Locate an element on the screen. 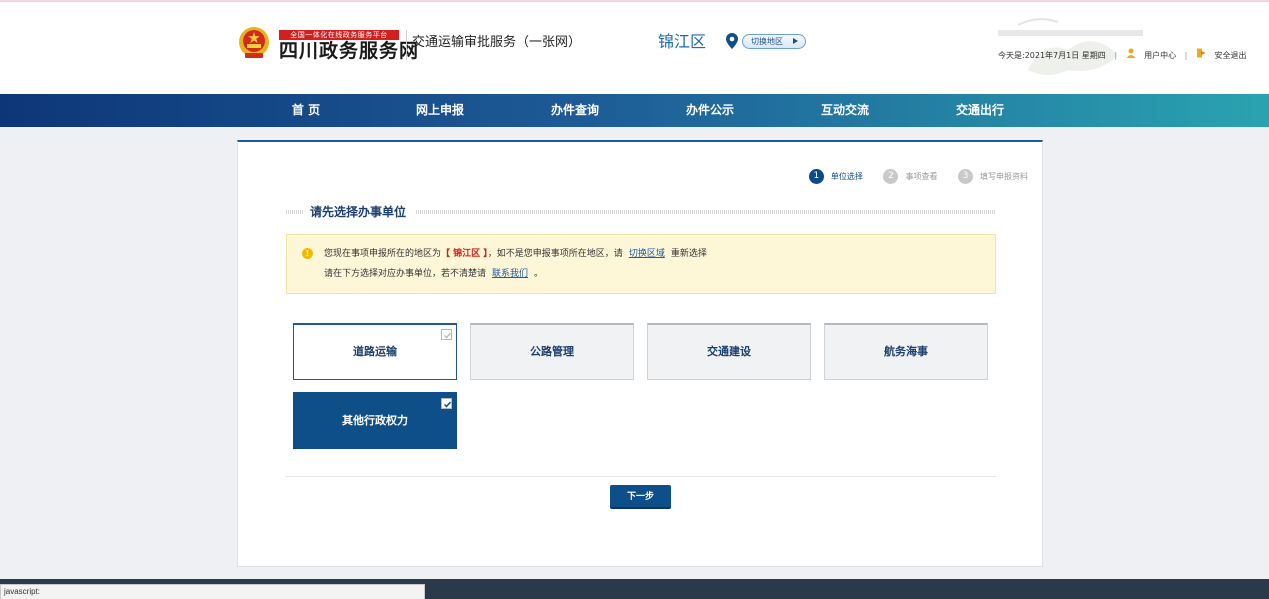 The height and width of the screenshot is (599, 1269). option-highway-management: 公路管理 is located at coordinates (552, 351).